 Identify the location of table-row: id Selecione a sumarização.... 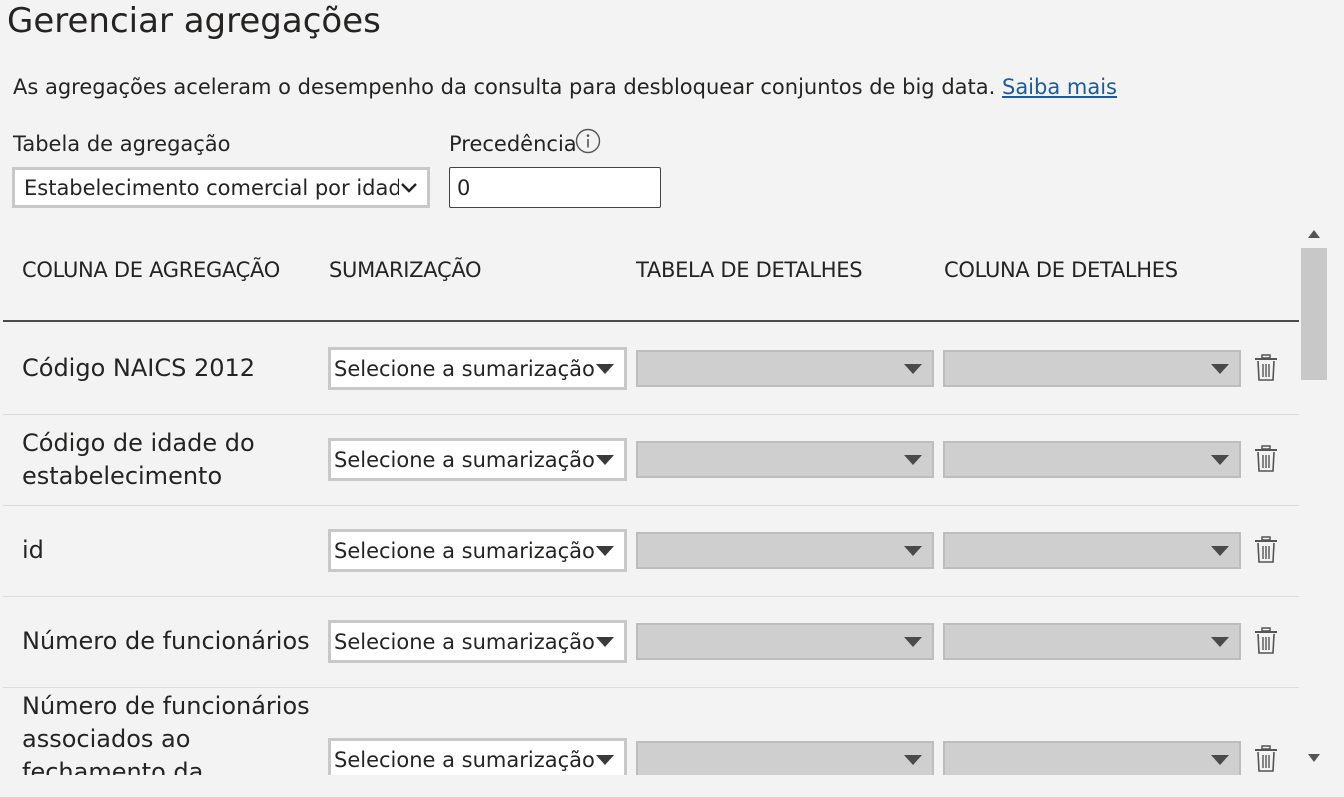
(651, 551).